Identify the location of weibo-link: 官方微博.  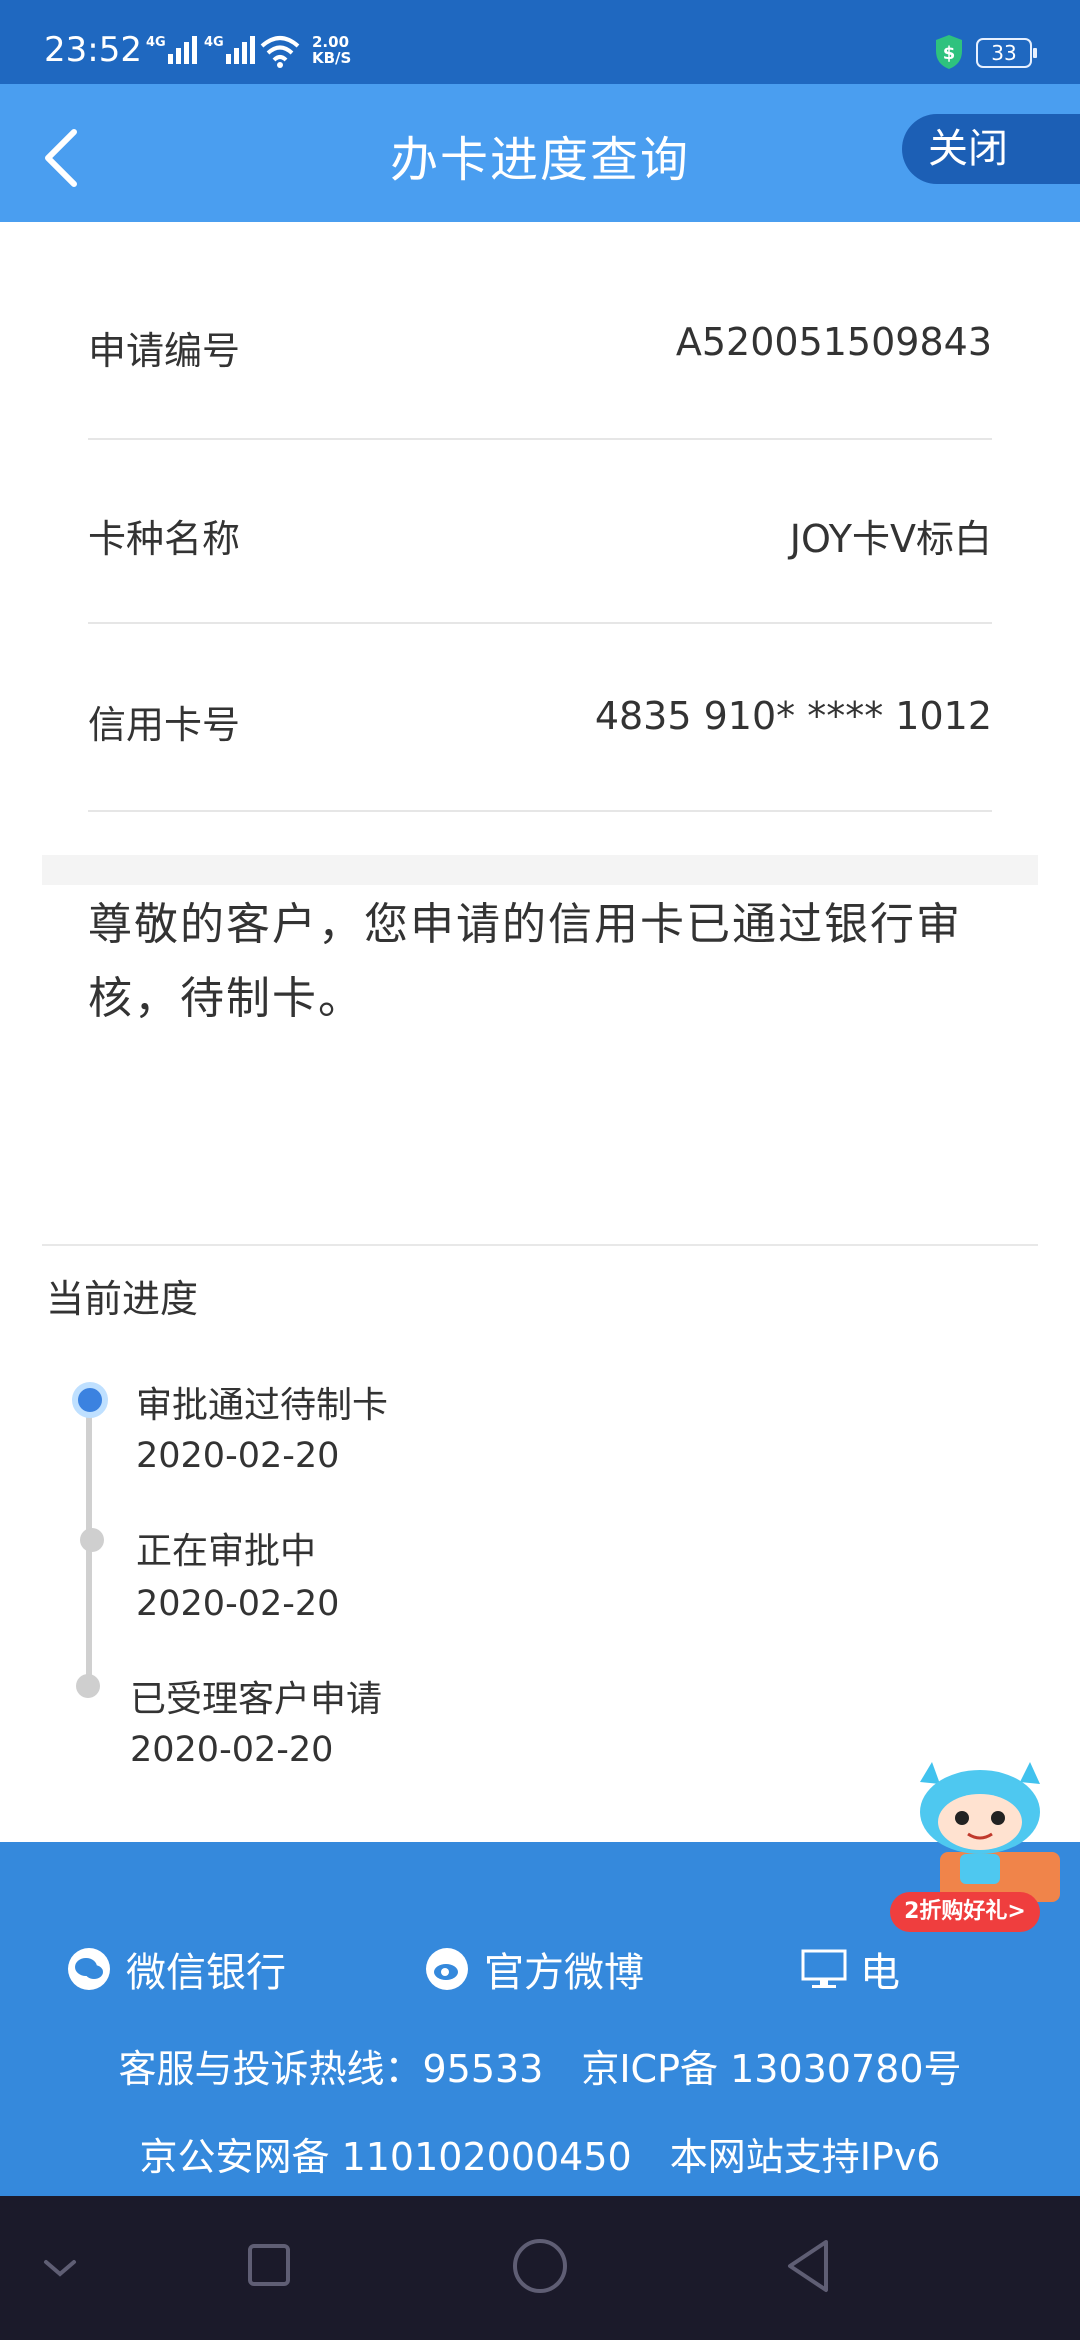
(564, 1969).